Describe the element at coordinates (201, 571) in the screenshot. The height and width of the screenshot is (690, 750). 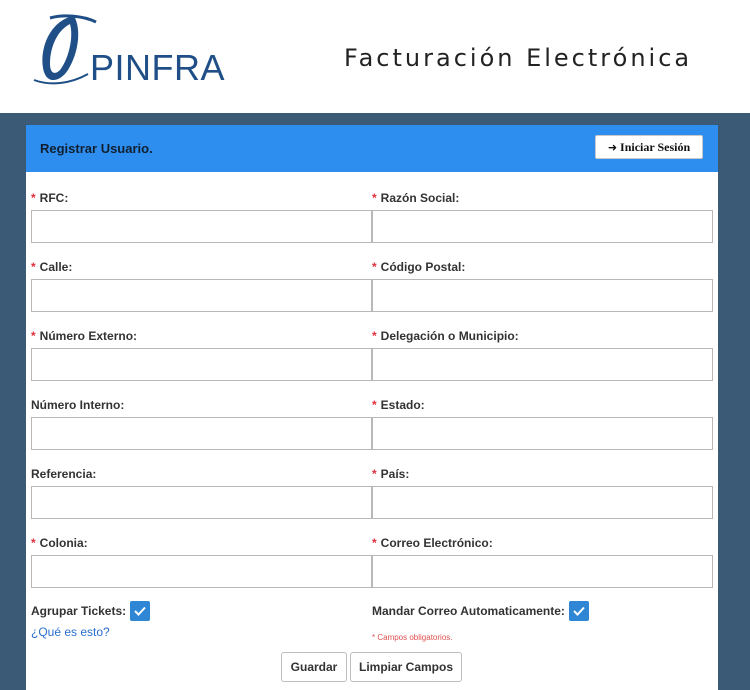
I see `colonia-input` at that location.